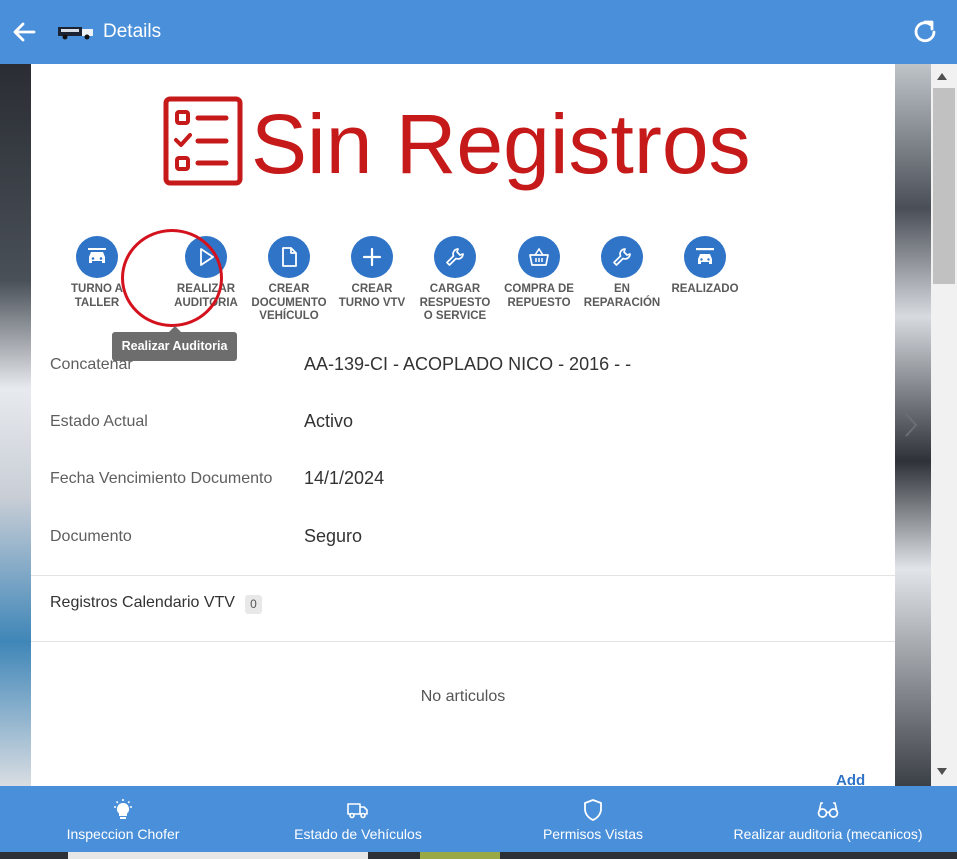 This screenshot has width=957, height=859. I want to click on scrollbar-thumb, so click(944, 186).